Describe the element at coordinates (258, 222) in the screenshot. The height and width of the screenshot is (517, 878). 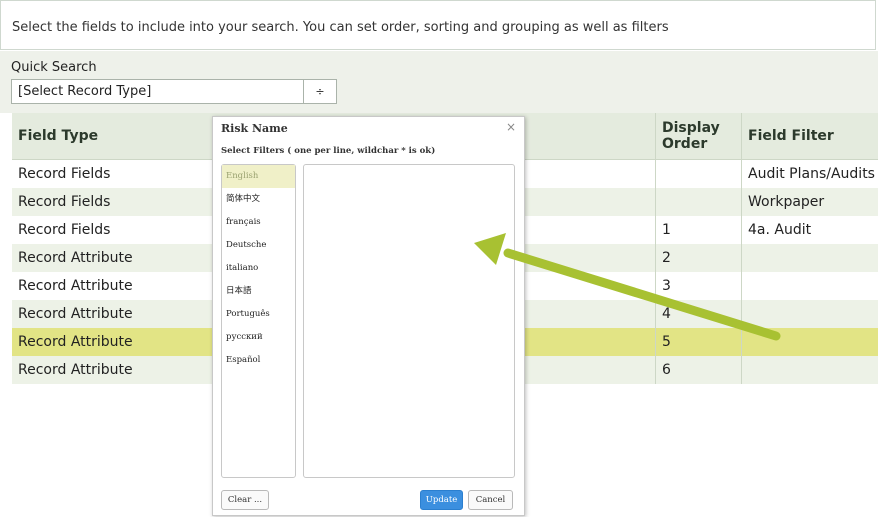
I see `language-item-french: français` at that location.